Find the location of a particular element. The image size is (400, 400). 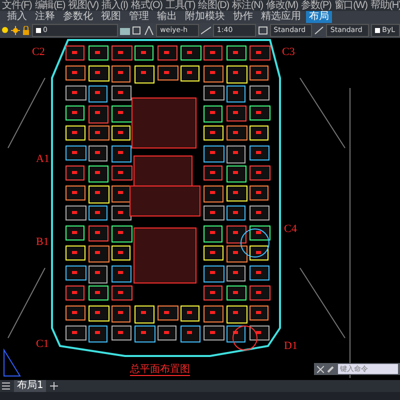

ribbon-tab: 注释 is located at coordinates (45, 17).